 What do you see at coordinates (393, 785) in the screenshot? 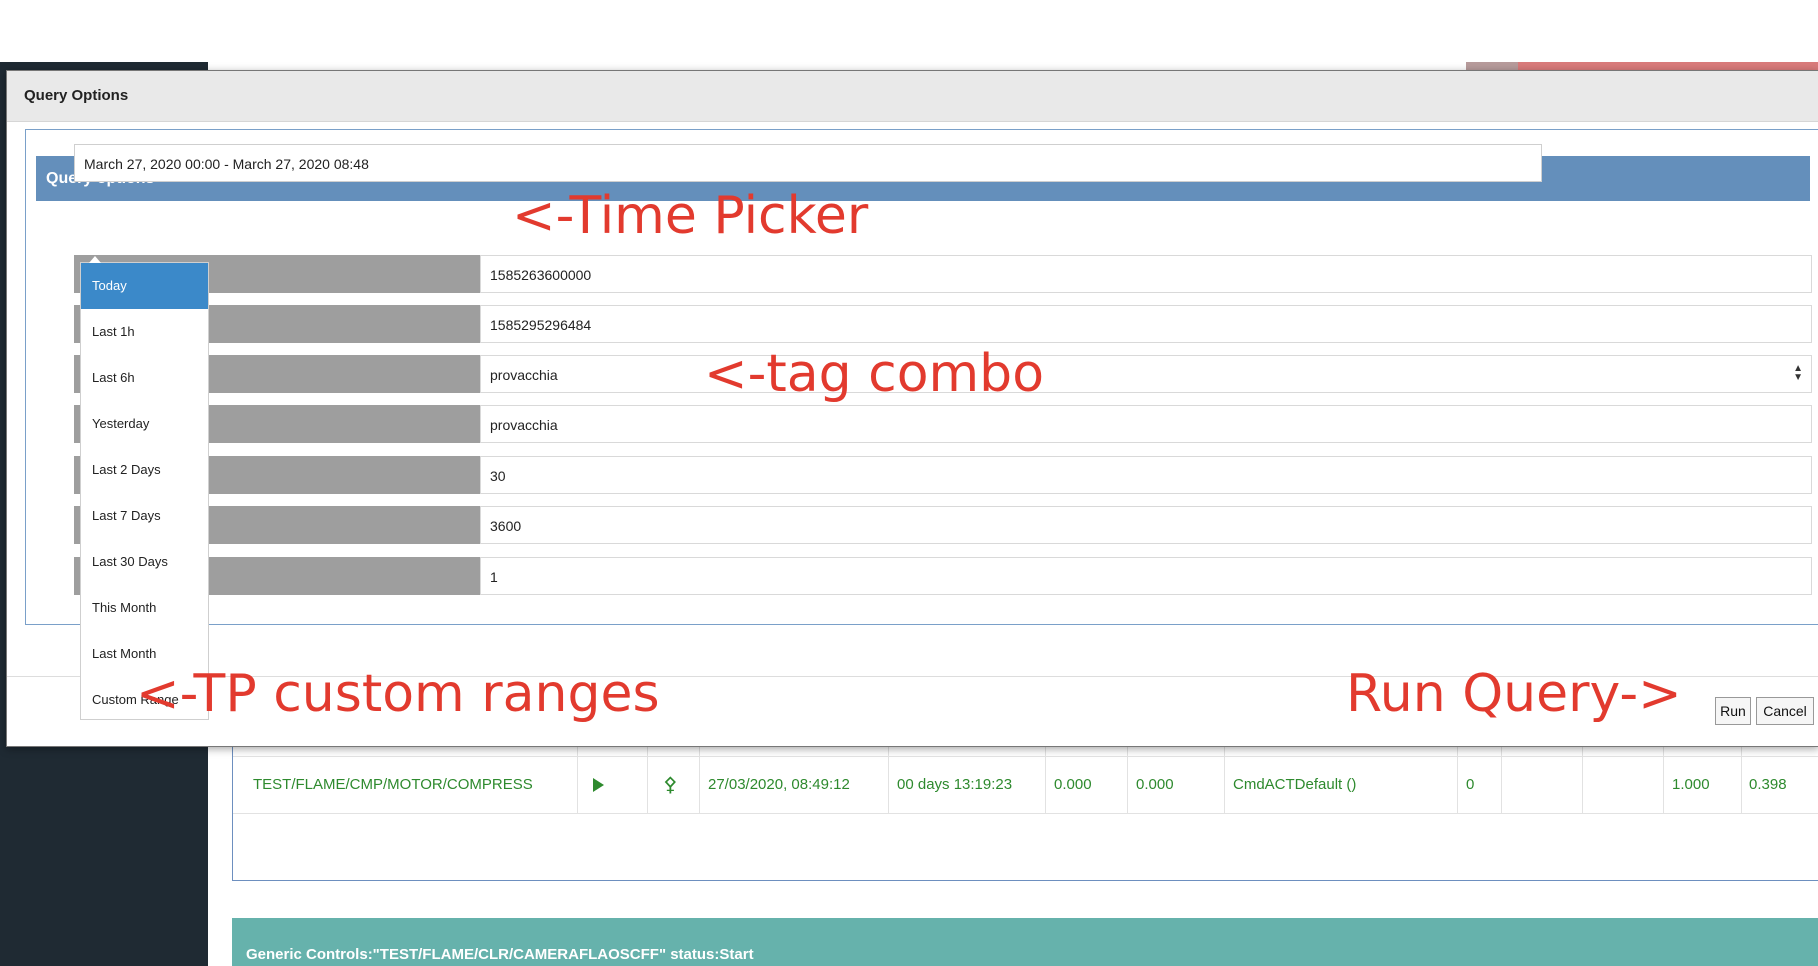
I see `device-name: TEST/FLAME/CMP/MOTOR/COMPRESS` at bounding box center [393, 785].